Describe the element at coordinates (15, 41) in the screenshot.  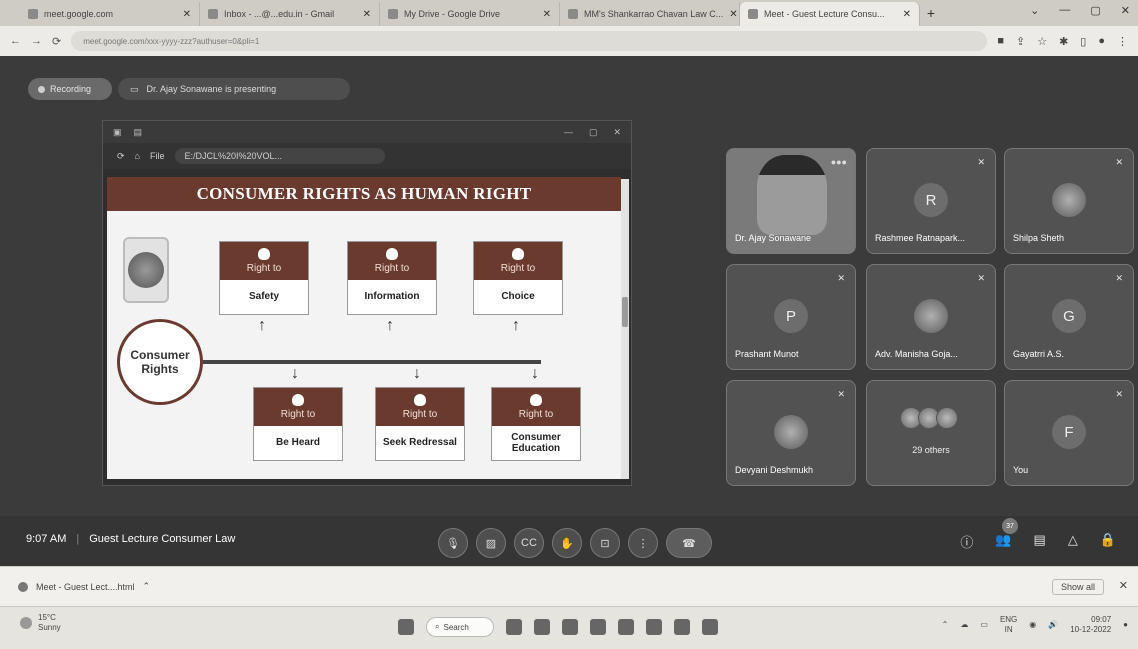
I see `back-icon: ←` at that location.